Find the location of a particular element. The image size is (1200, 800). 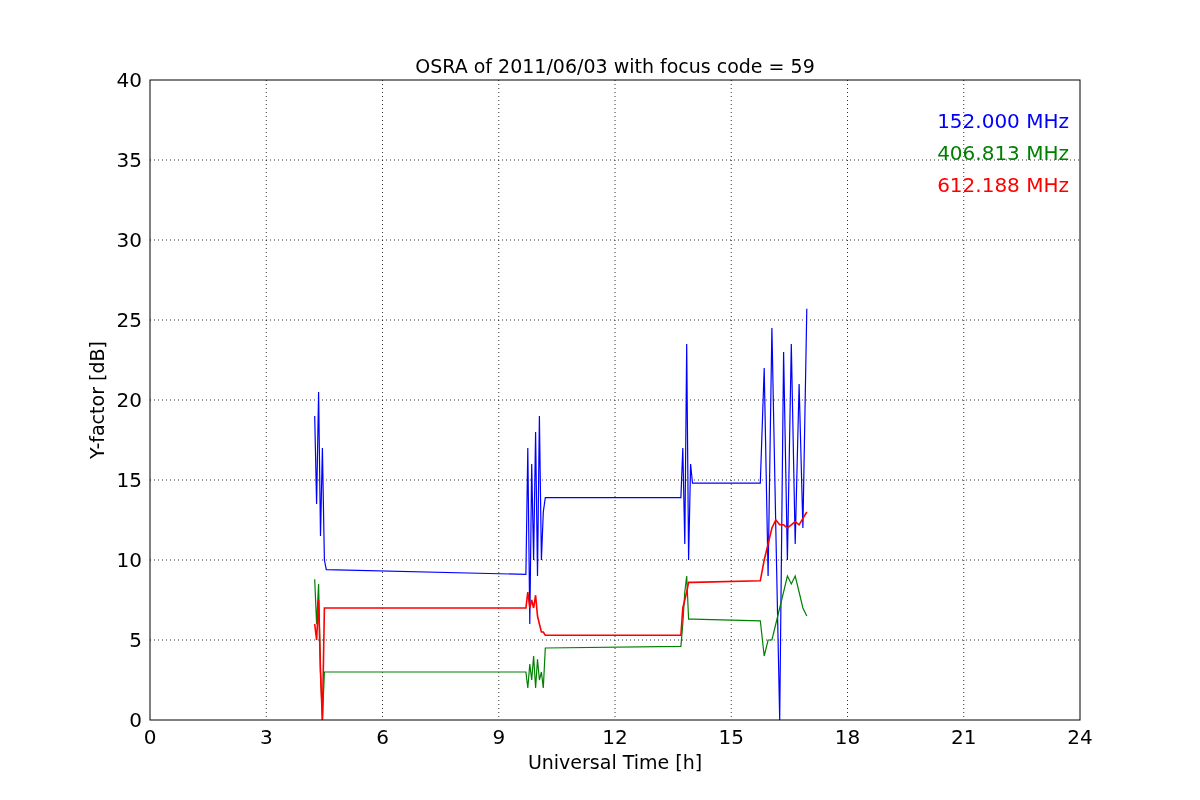

y-axis-label: Y-factor [dB] is located at coordinates (97, 400).